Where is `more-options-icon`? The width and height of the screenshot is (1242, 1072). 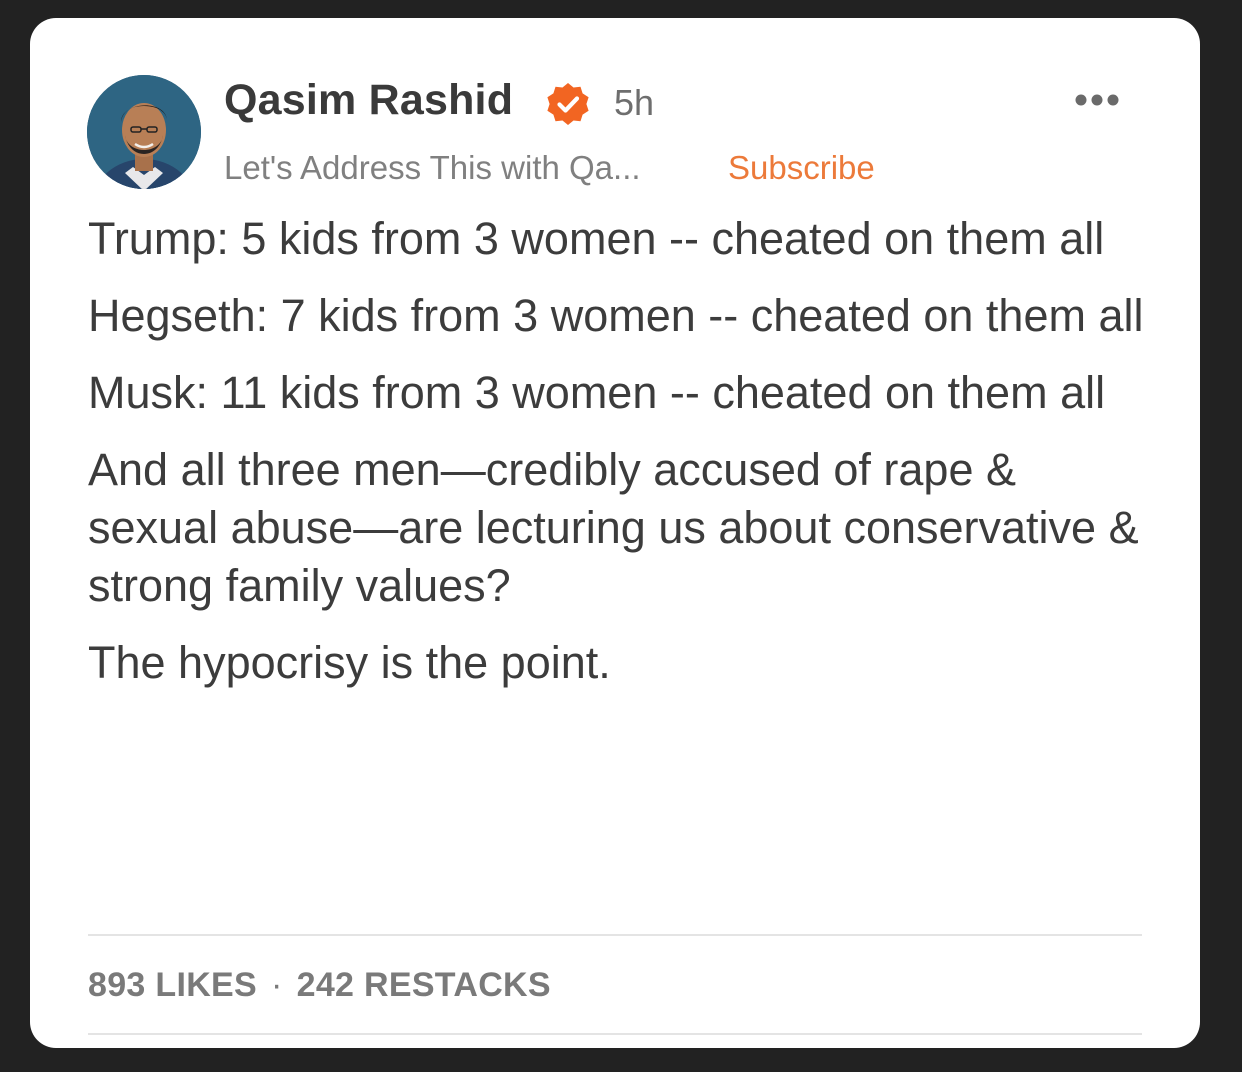 more-options-icon is located at coordinates (1097, 100).